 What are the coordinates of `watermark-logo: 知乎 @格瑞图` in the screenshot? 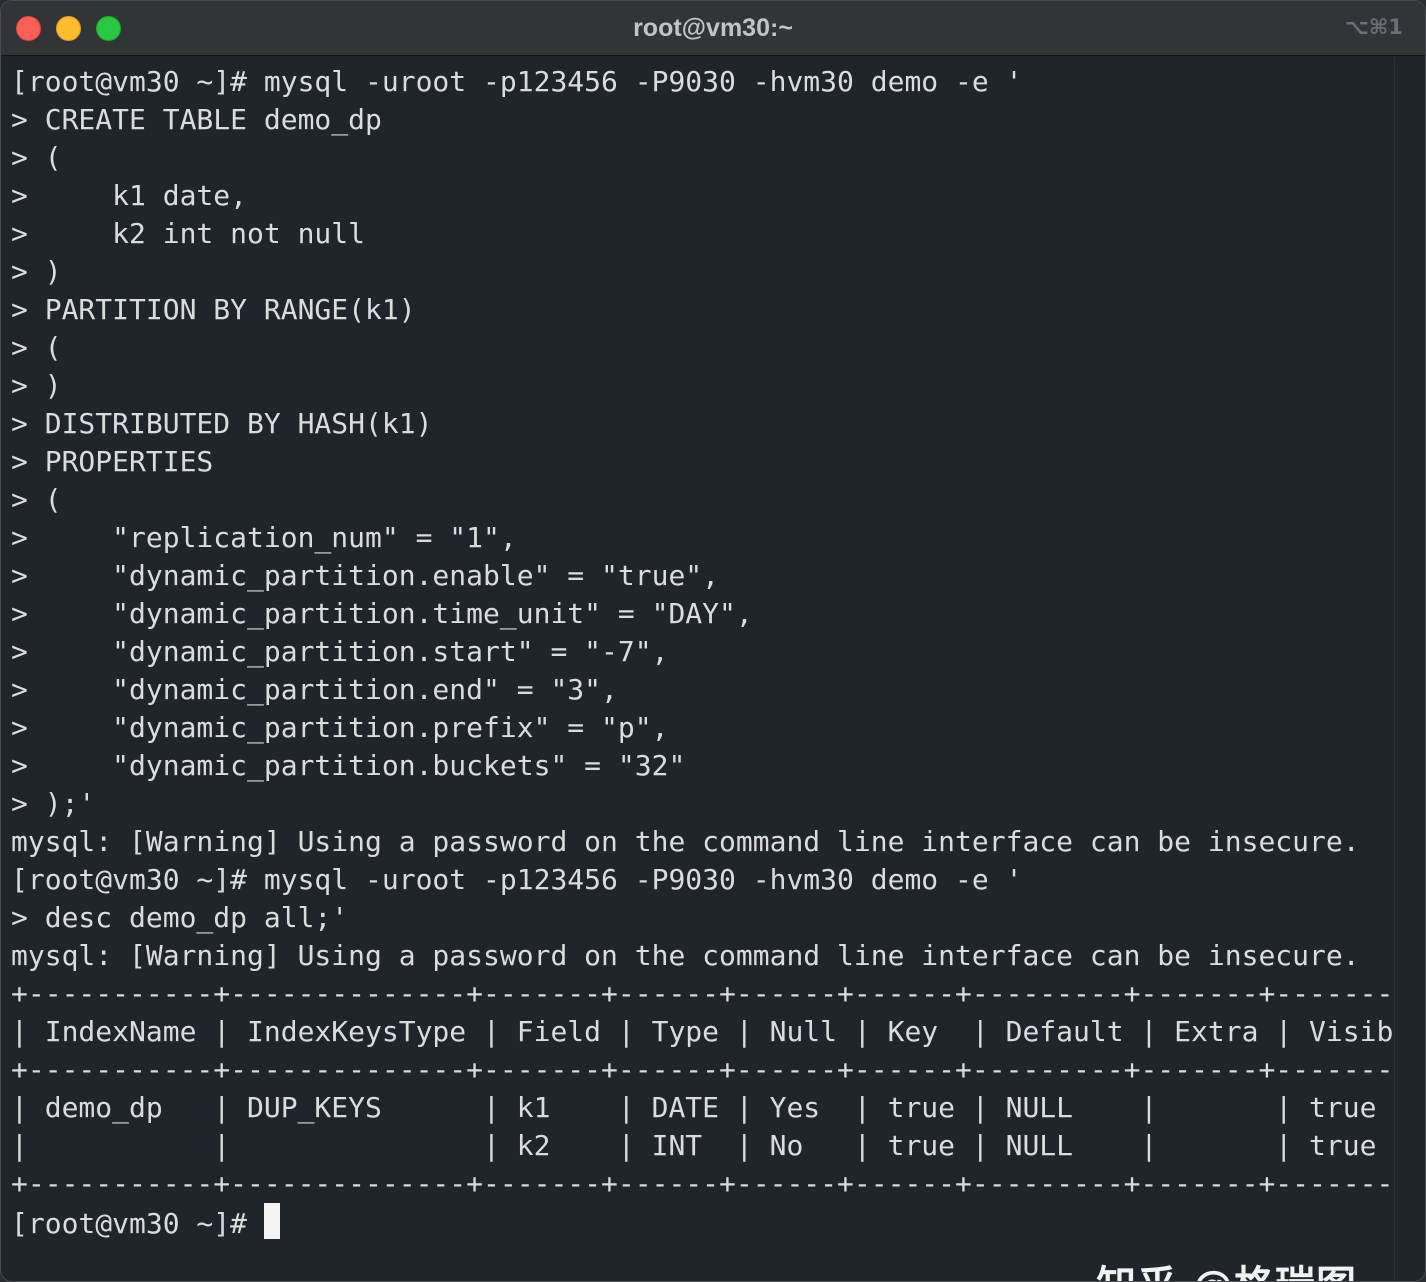 It's located at (1226, 1267).